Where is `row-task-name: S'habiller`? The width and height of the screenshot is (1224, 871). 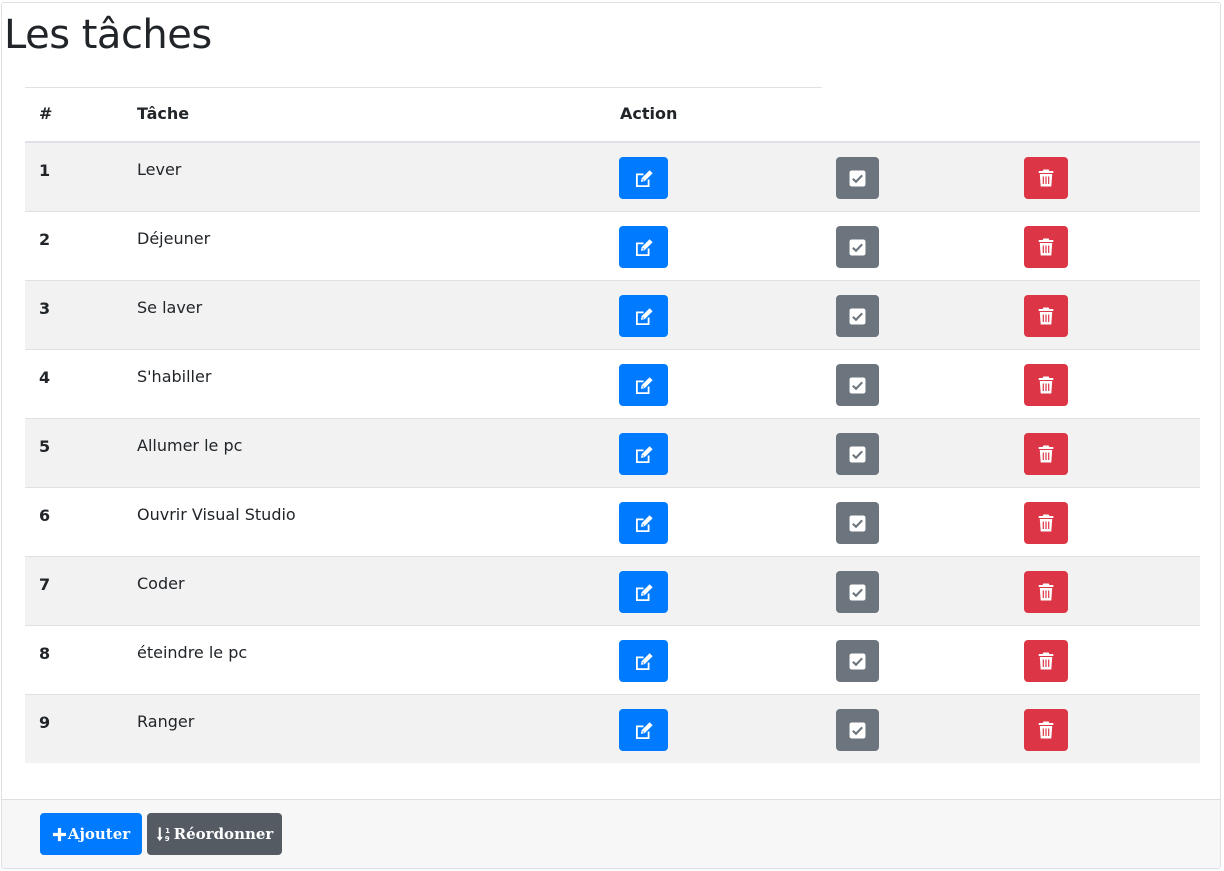 row-task-name: S'habiller is located at coordinates (174, 376).